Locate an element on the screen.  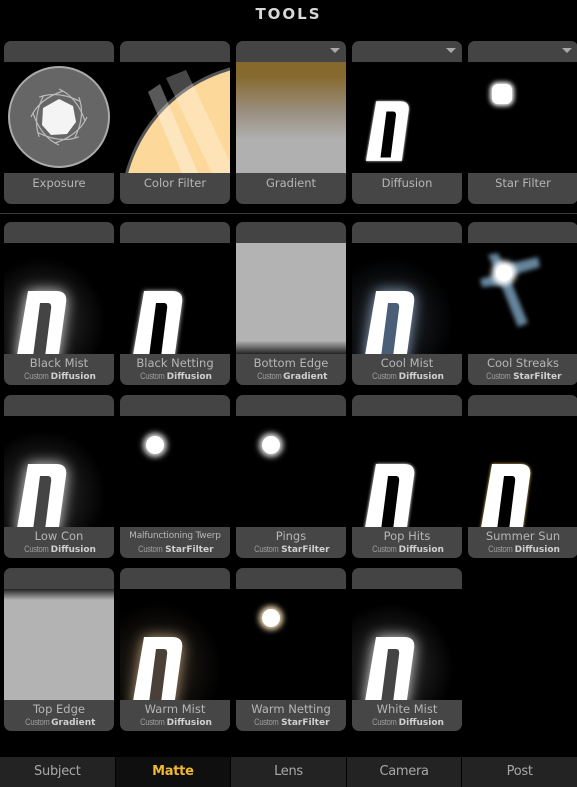
tool-card: Diffusion is located at coordinates (407, 122).